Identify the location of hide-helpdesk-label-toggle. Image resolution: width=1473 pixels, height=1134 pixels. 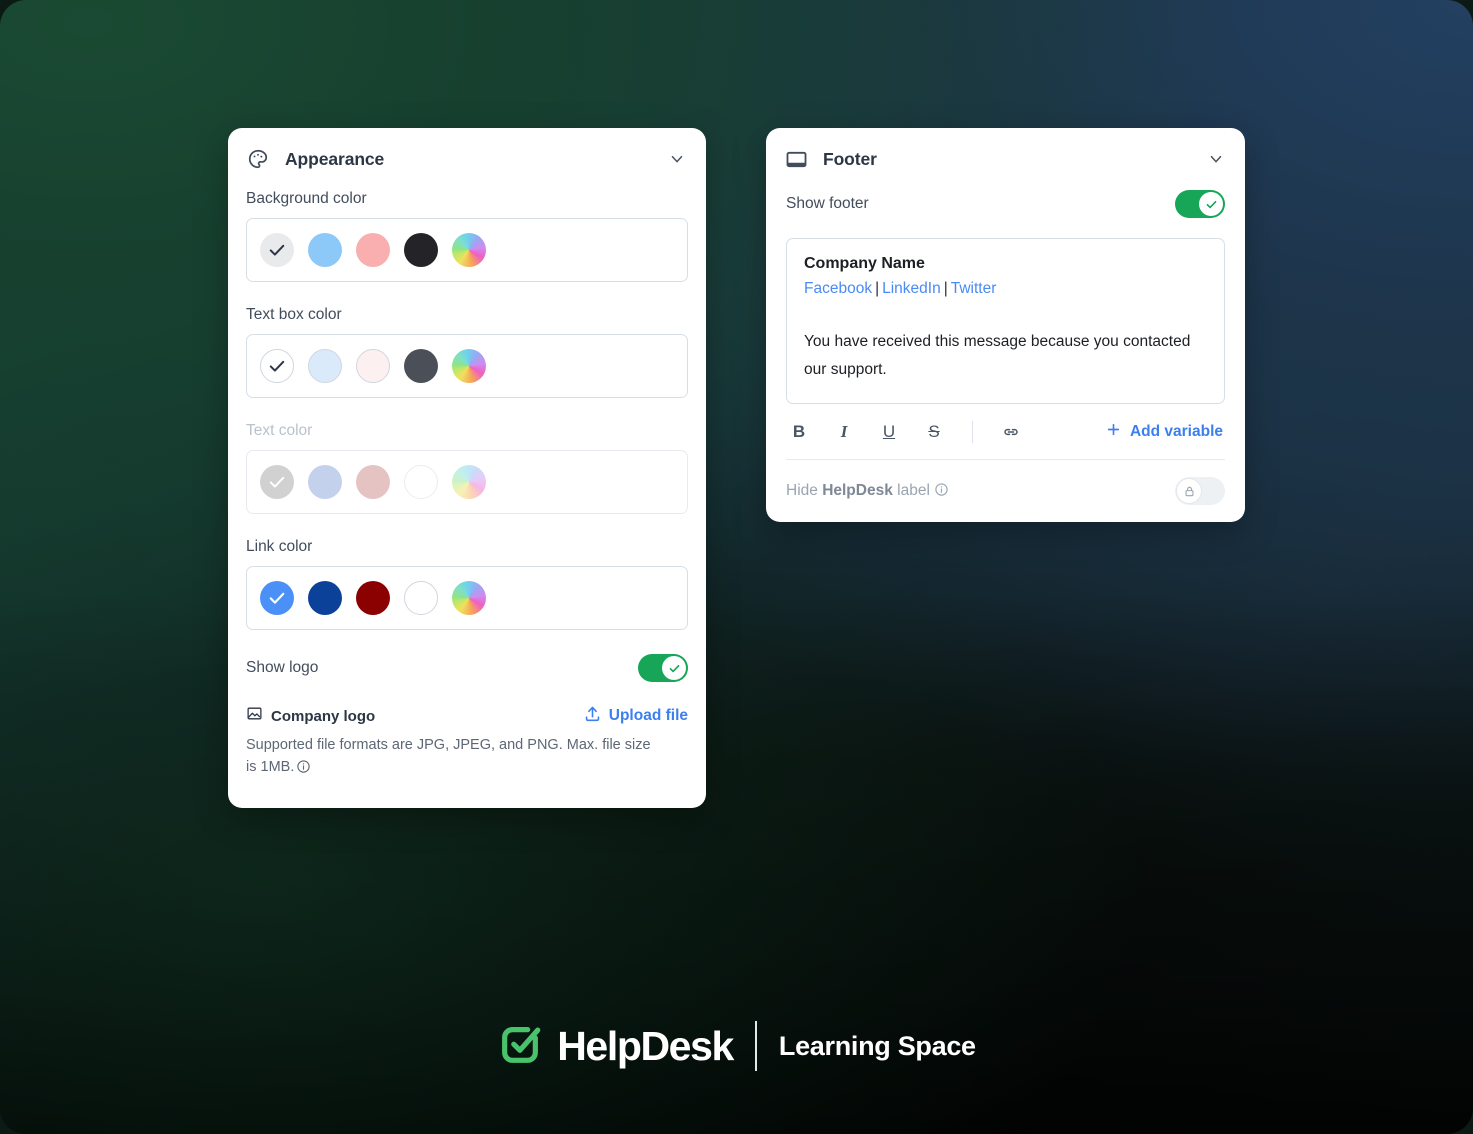
(1200, 491).